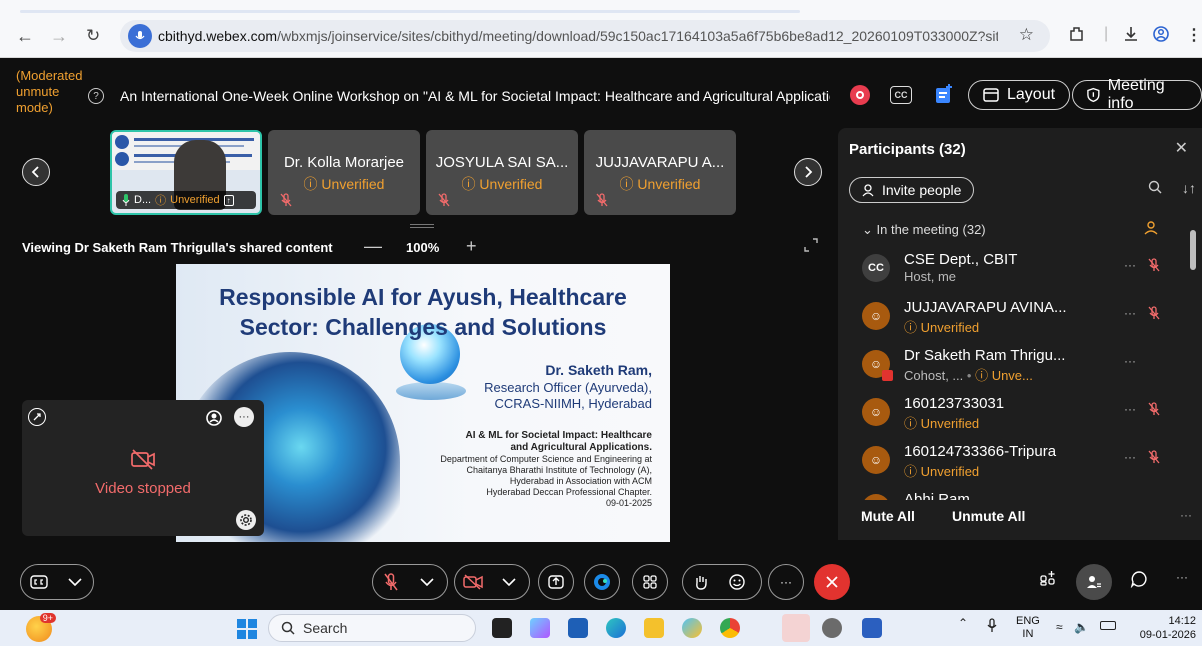  What do you see at coordinates (93, 36) in the screenshot?
I see `reload-icon: ↻` at bounding box center [93, 36].